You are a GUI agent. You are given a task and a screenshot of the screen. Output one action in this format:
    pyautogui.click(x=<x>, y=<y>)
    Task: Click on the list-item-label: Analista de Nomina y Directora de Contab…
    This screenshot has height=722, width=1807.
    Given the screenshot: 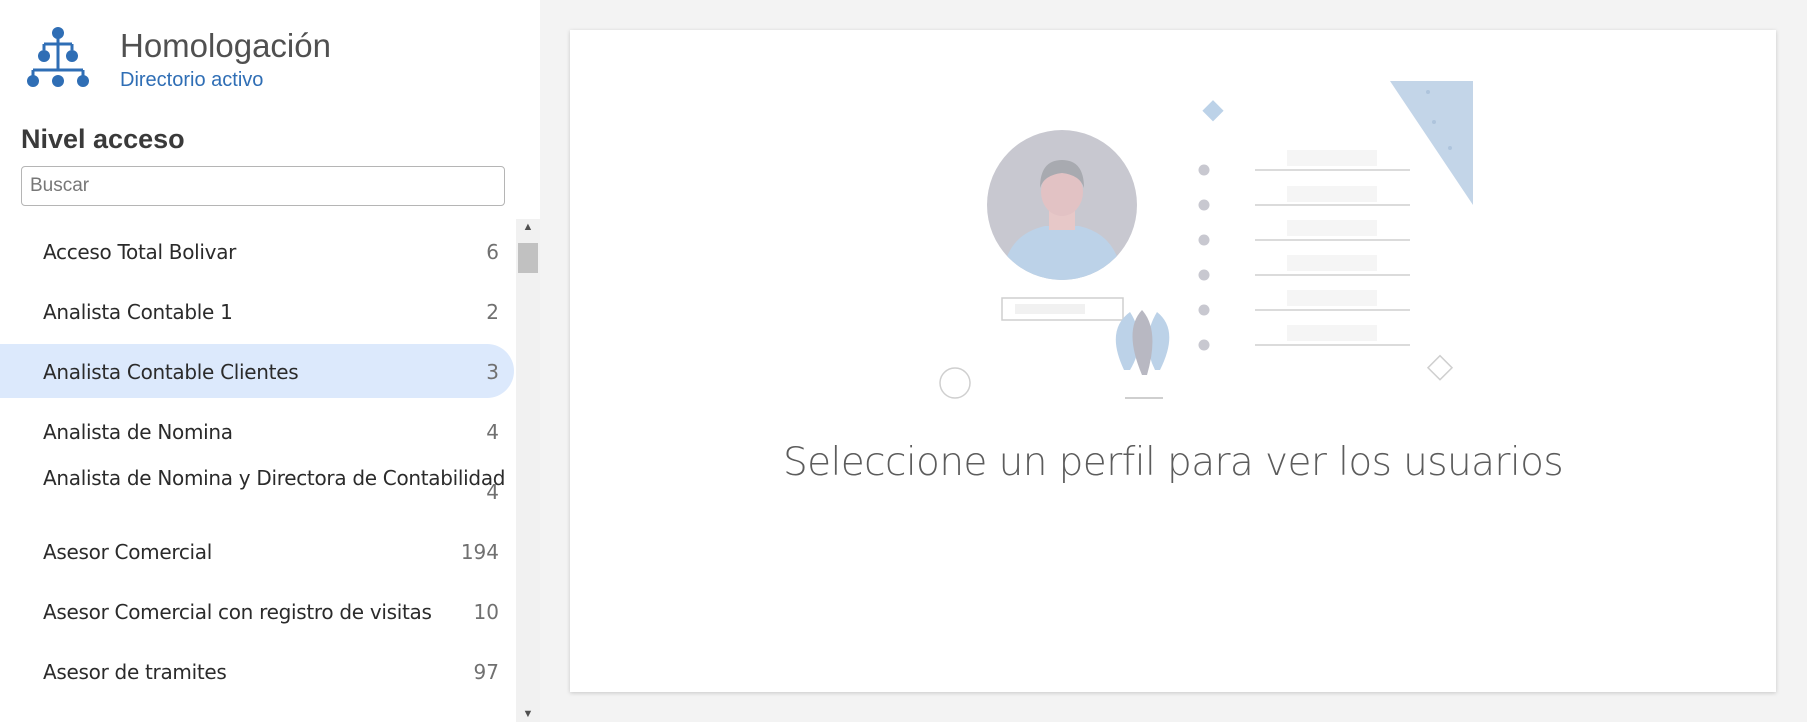 What is the action you would take?
    pyautogui.click(x=274, y=478)
    